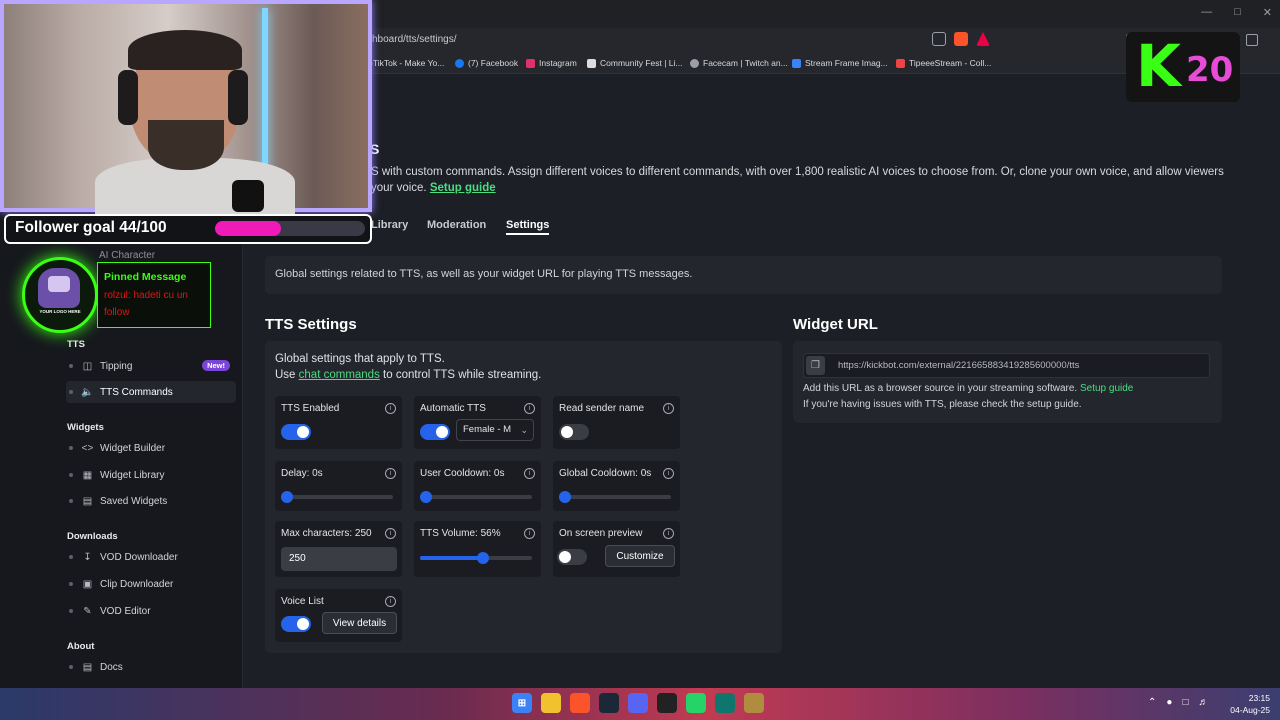  What do you see at coordinates (638, 703) in the screenshot?
I see `discord-icon` at bounding box center [638, 703].